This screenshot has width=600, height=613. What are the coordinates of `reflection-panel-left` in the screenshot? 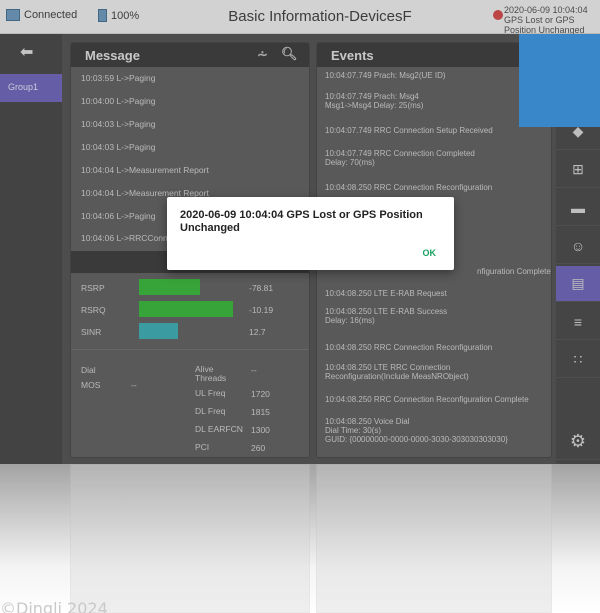 It's located at (190, 538).